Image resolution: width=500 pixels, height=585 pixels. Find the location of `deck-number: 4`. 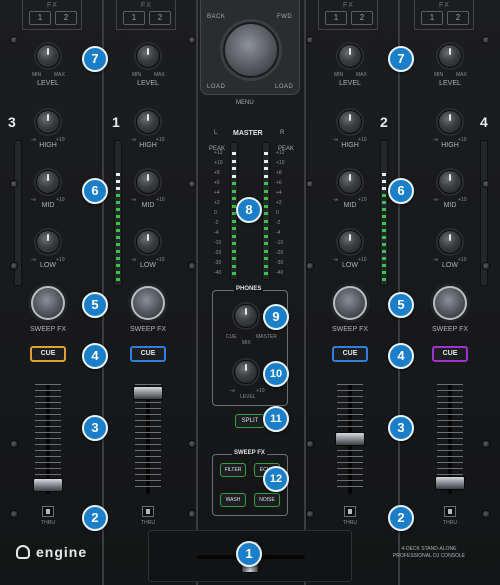

deck-number: 4 is located at coordinates (484, 122).